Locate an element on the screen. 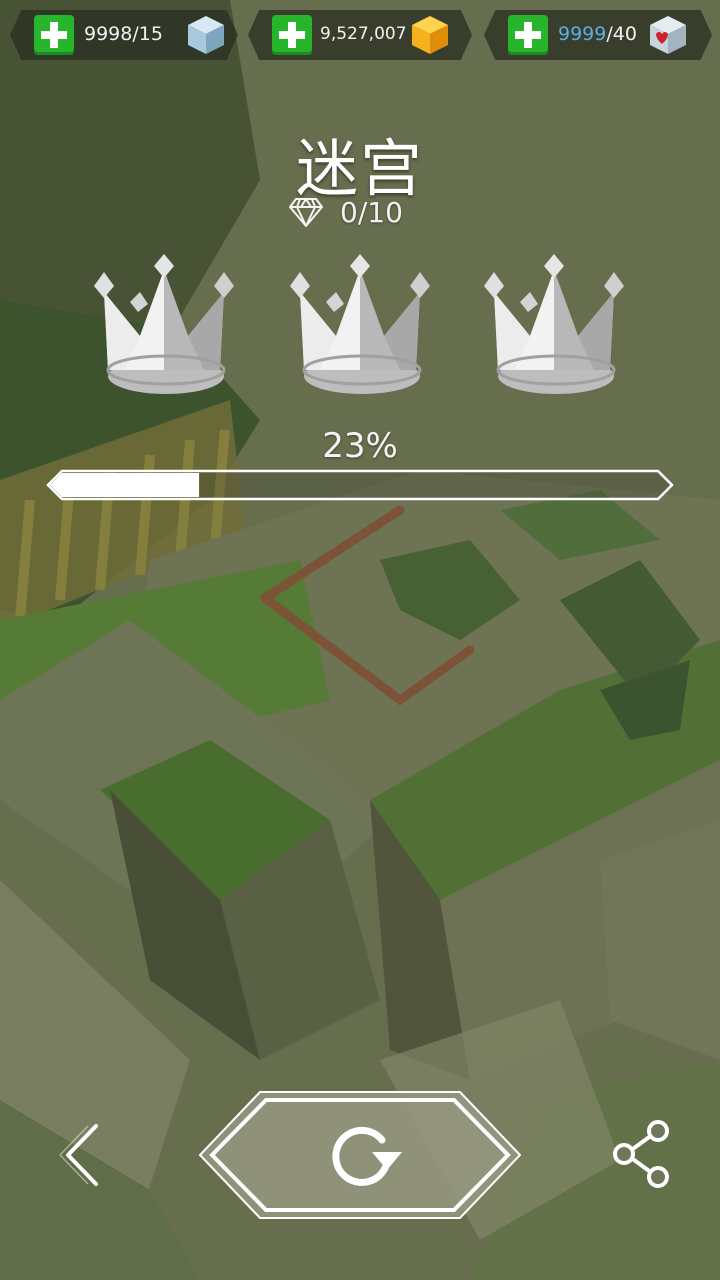 The width and height of the screenshot is (720, 1280). chevron-left-icon is located at coordinates (82, 1155).